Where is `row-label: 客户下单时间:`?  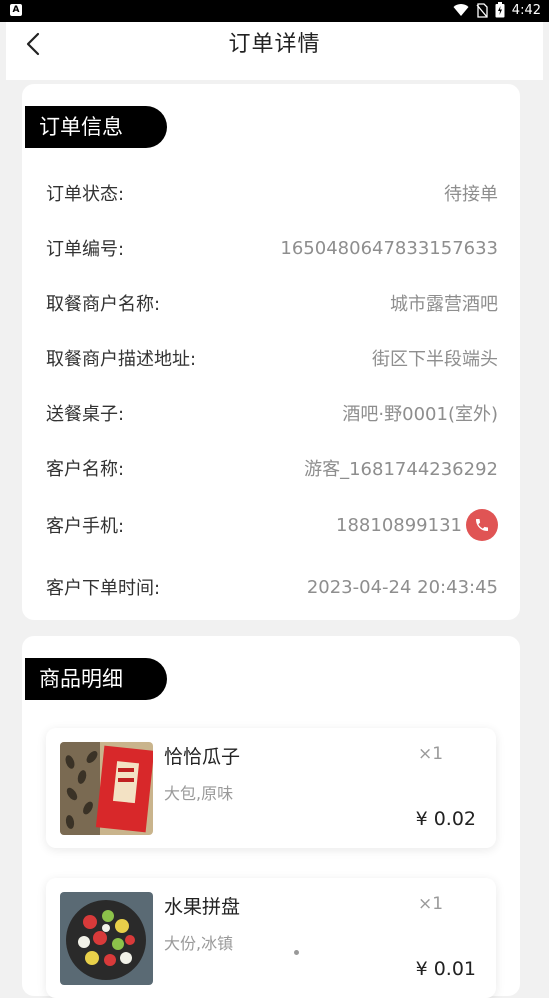 row-label: 客户下单时间: is located at coordinates (103, 588).